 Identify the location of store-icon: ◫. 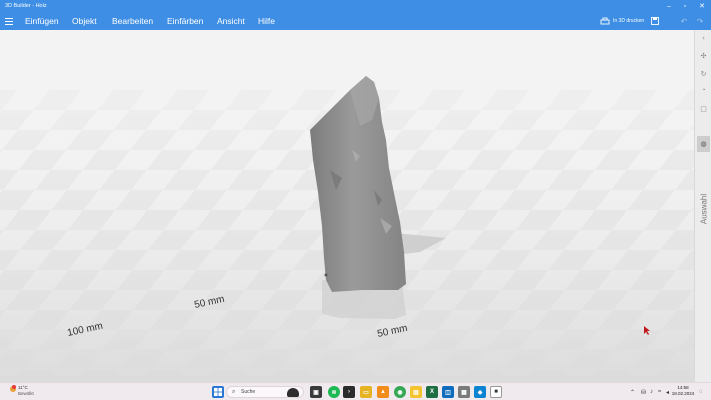
(448, 392).